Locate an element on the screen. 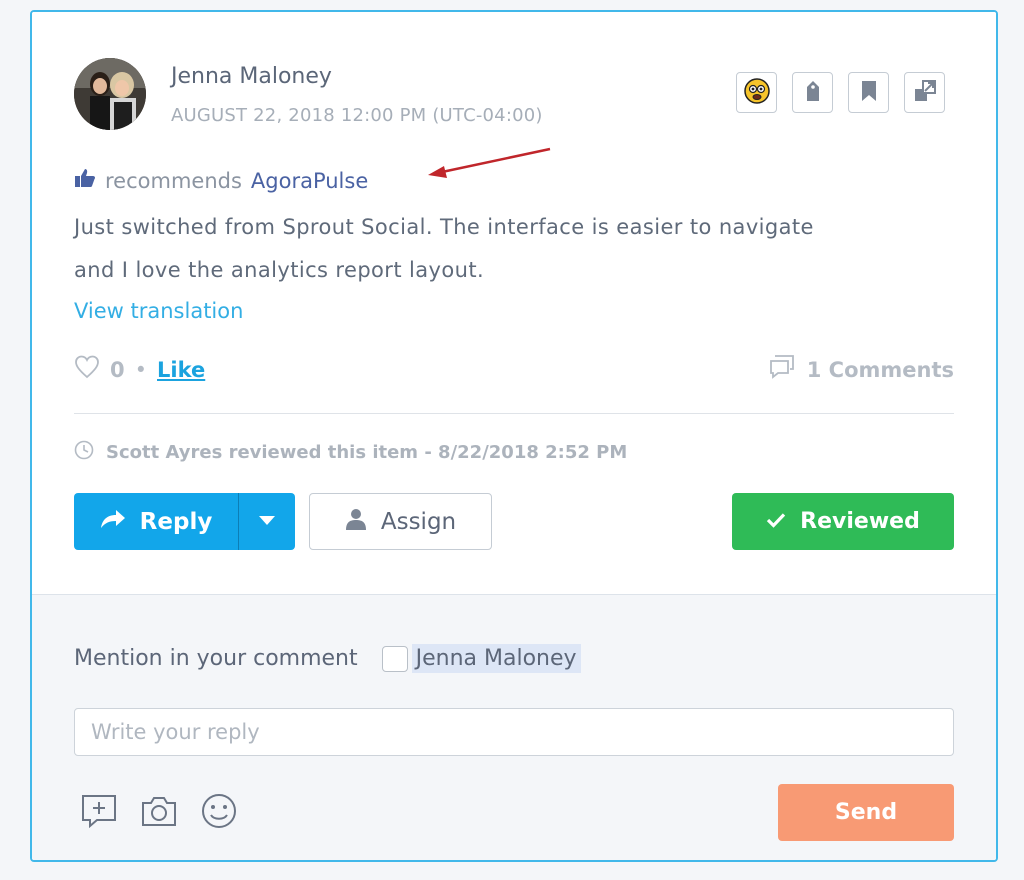  tag-button is located at coordinates (812, 92).